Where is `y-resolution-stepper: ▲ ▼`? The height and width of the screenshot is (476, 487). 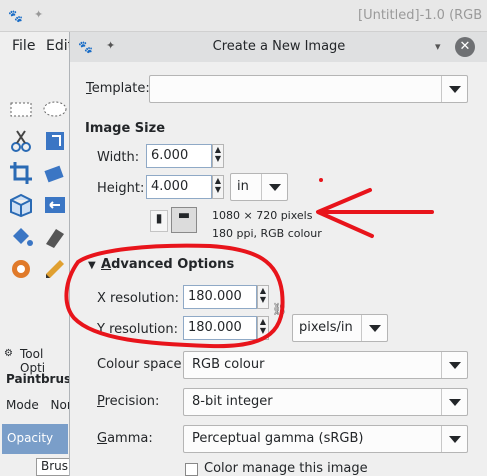
y-resolution-stepper: ▲ ▼ is located at coordinates (263, 328).